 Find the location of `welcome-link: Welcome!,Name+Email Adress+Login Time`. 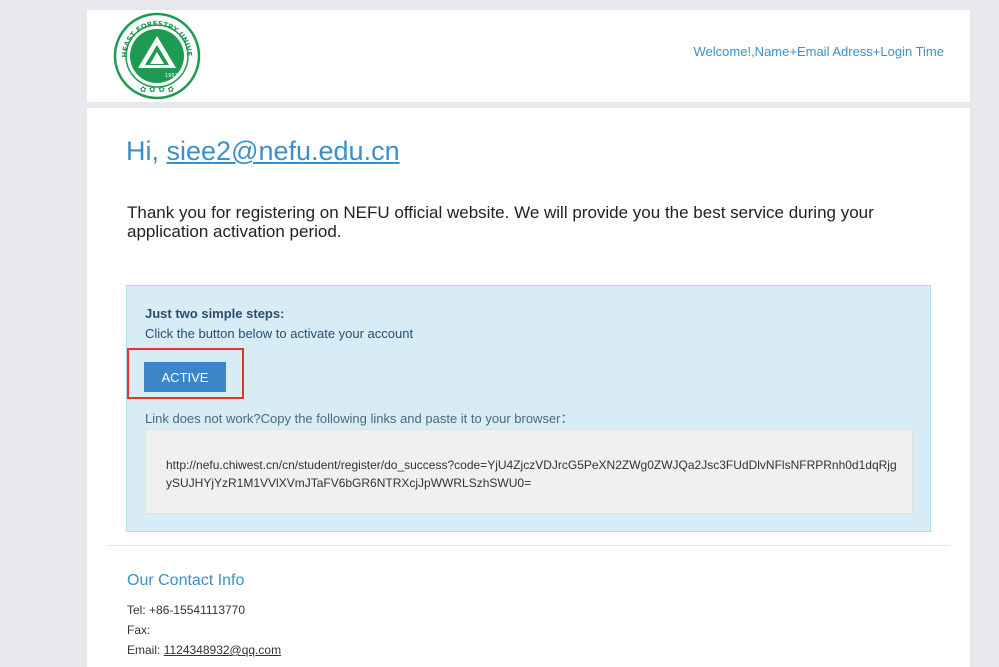

welcome-link: Welcome!,Name+Email Adress+Login Time is located at coordinates (819, 51).